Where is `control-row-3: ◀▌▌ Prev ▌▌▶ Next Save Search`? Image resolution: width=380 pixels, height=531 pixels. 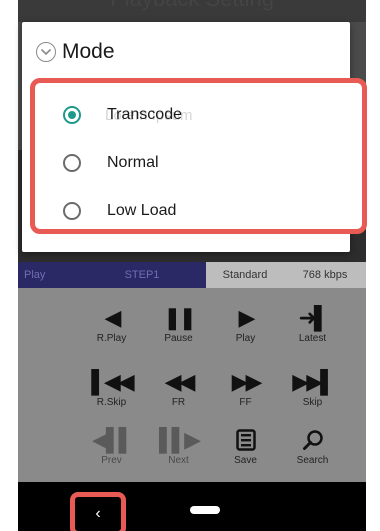 control-row-3: ◀▌▌ Prev ▌▌▶ Next Save Search is located at coordinates (212, 446).